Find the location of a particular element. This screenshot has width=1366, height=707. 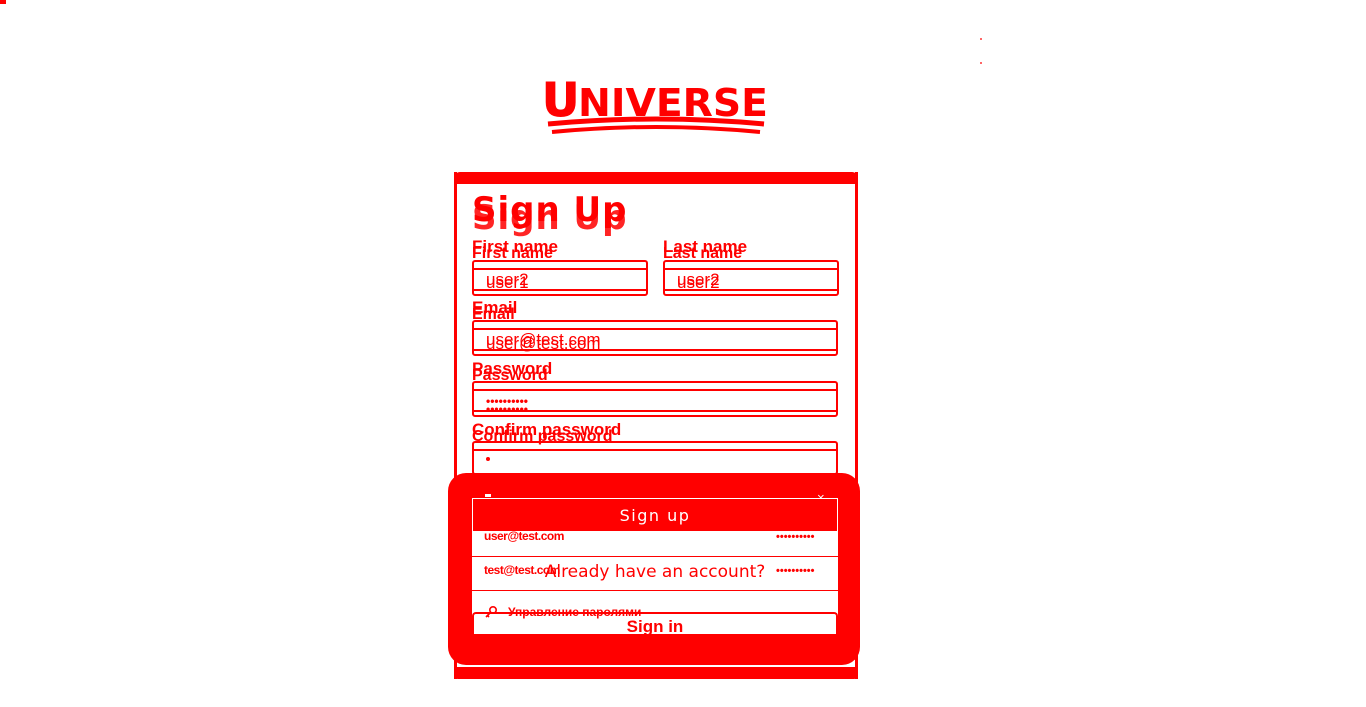

logo-graphic: U NIVERSE is located at coordinates (655, 103).